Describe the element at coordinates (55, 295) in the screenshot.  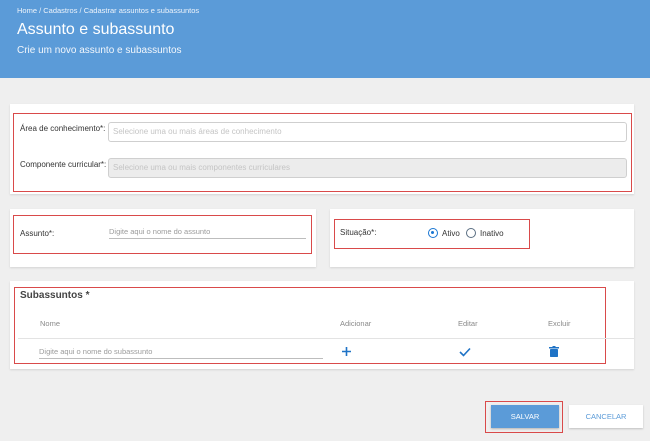
I see `subassuntos-title: Subassuntos *` at that location.